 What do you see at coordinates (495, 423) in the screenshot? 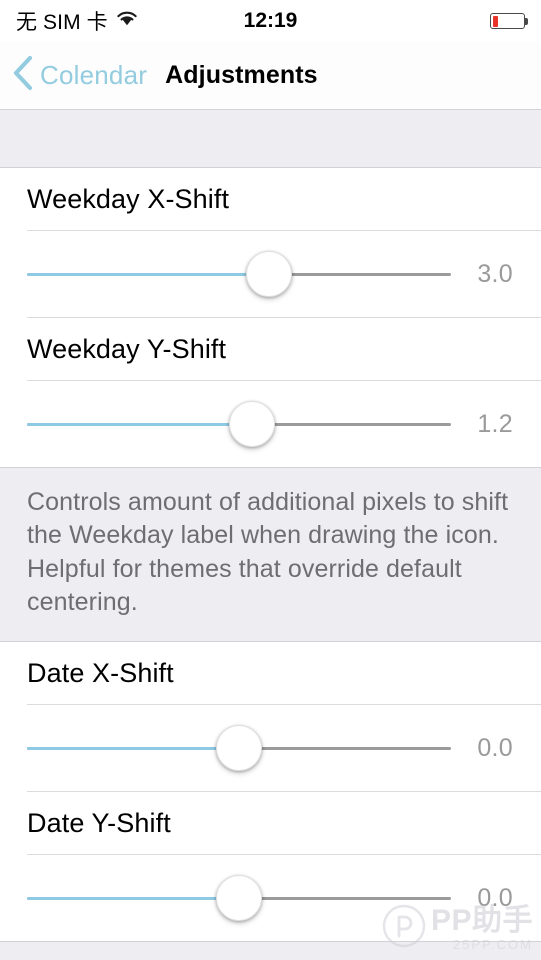
I see `slider-value-weekday-y-shift: 1.2` at bounding box center [495, 423].